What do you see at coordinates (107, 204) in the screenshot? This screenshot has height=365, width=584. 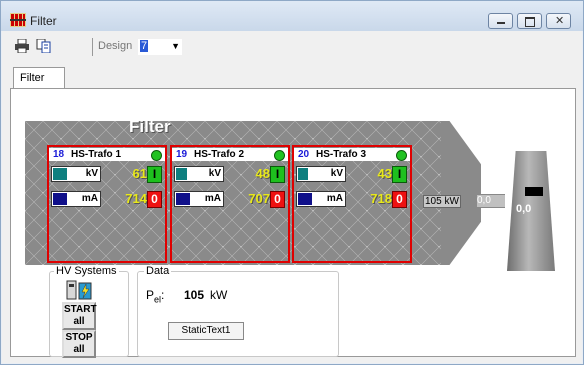 I see `trafo-1: 18 HS-Trafo 1 kV 61 I mA 714 0` at bounding box center [107, 204].